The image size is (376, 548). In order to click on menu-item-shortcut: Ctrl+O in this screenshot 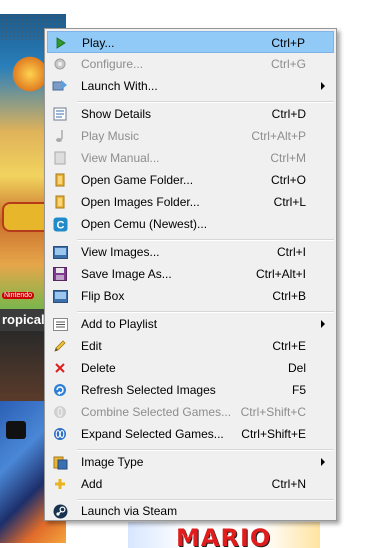, I will do `click(288, 180)`.